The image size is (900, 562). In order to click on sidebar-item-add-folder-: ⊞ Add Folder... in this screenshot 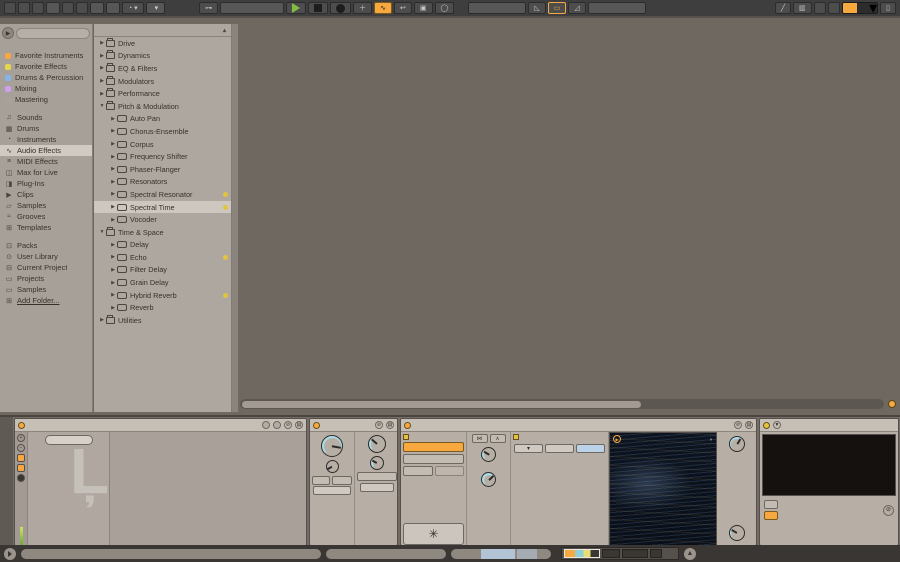, I will do `click(46, 300)`.